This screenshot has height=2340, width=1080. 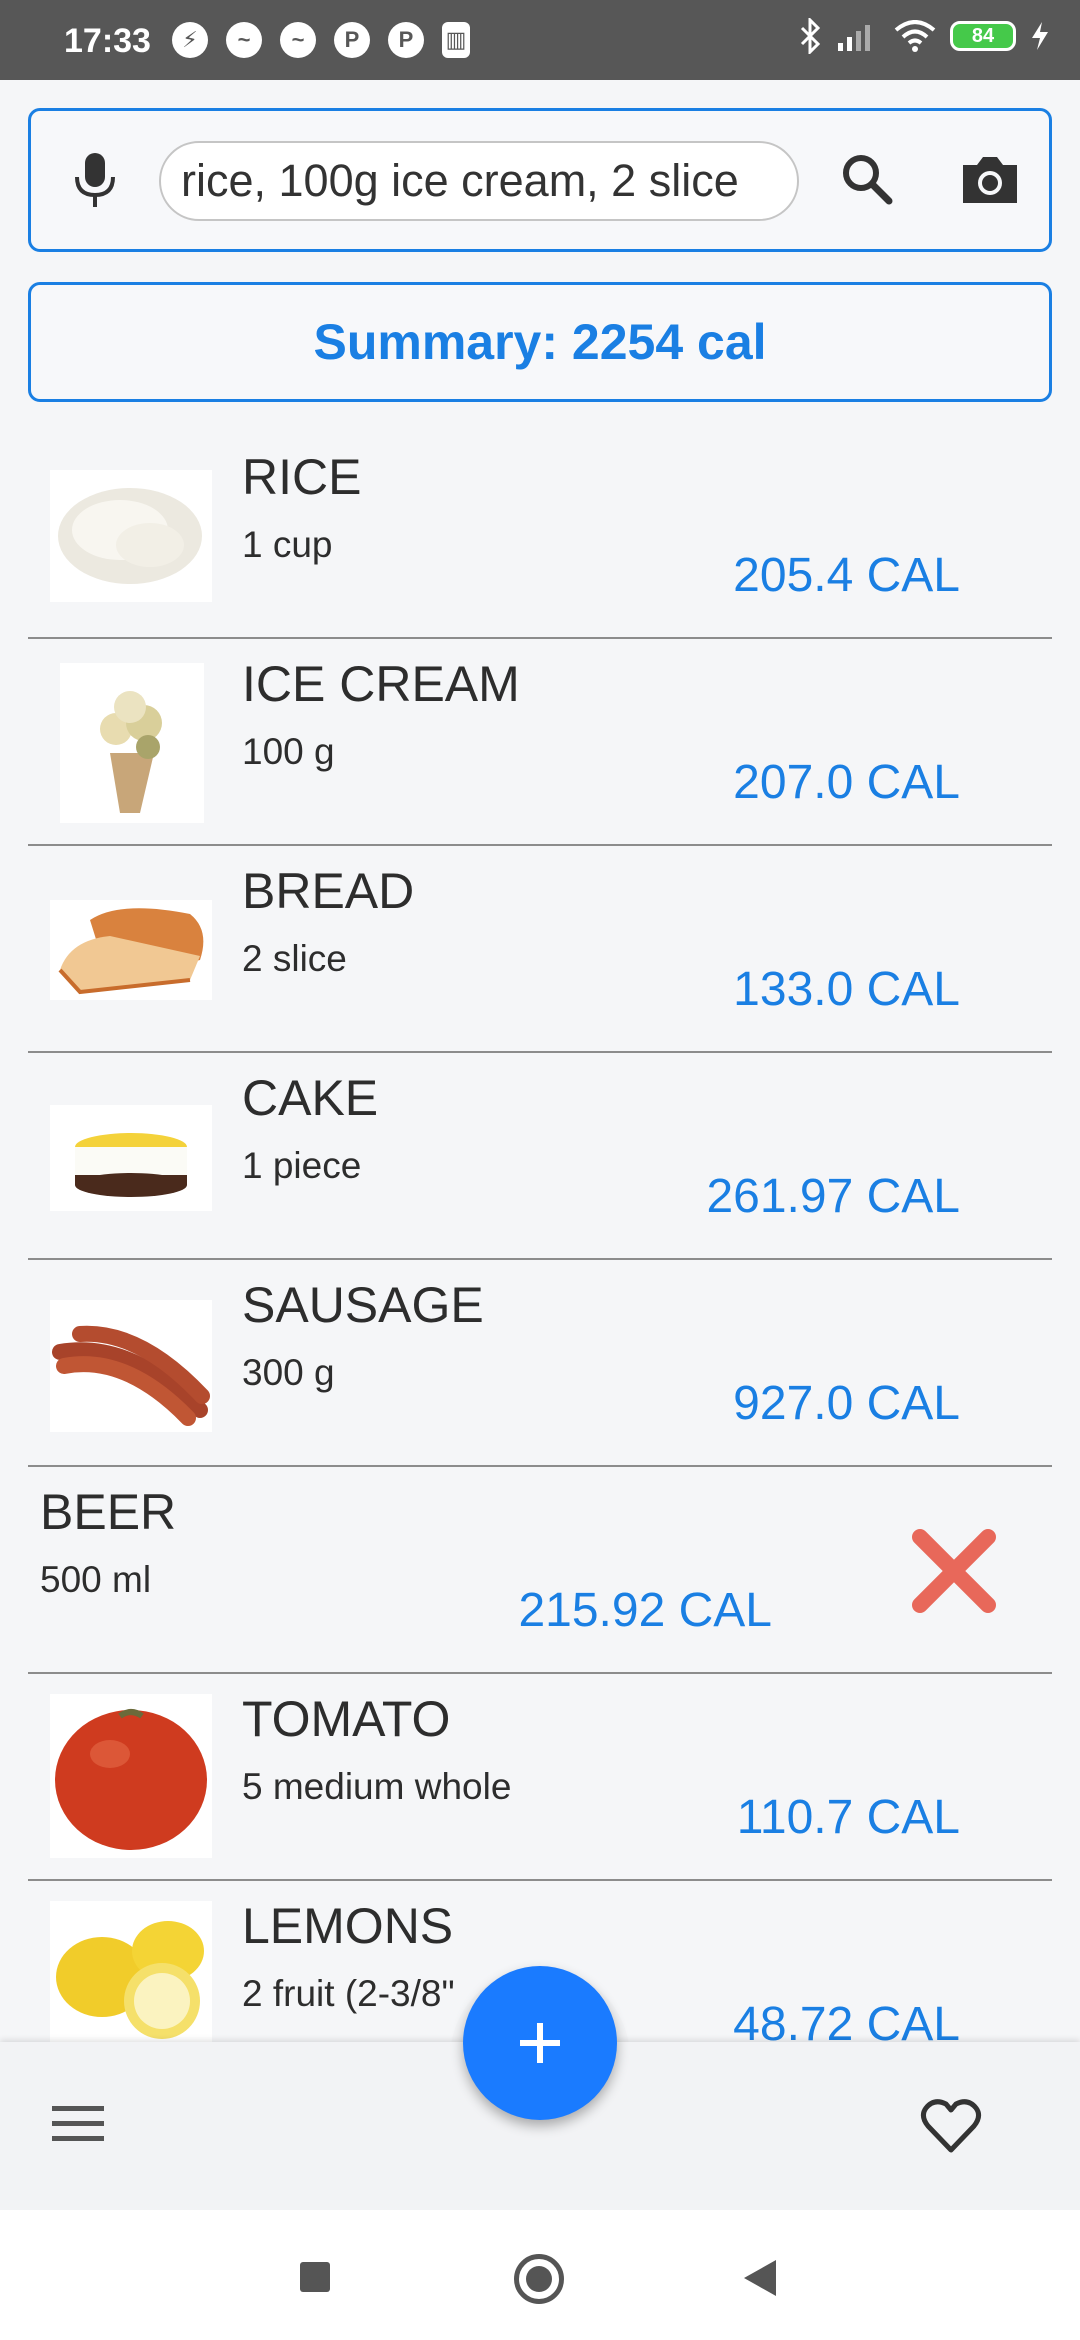 What do you see at coordinates (108, 1512) in the screenshot?
I see `food-name: BEER` at bounding box center [108, 1512].